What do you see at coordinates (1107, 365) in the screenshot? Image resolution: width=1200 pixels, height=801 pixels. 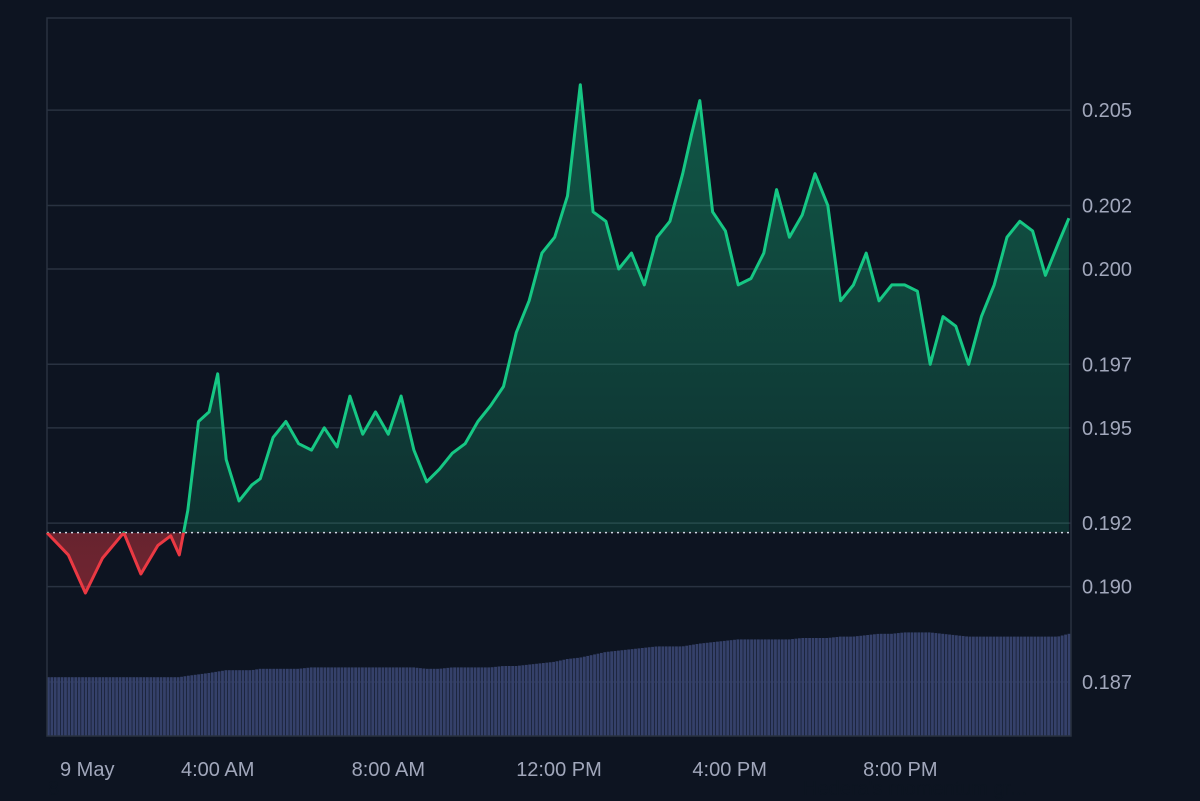 I see `y-tick-label: 0.197` at bounding box center [1107, 365].